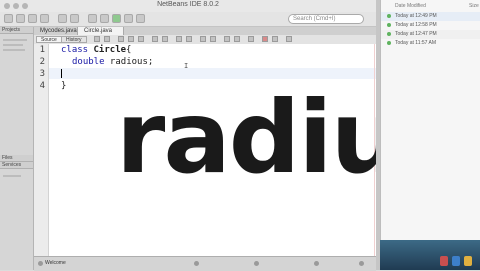 The height and width of the screenshot is (271, 480). What do you see at coordinates (416, 16) in the screenshot?
I see `file-date: Today at 12:49 PM` at bounding box center [416, 16].